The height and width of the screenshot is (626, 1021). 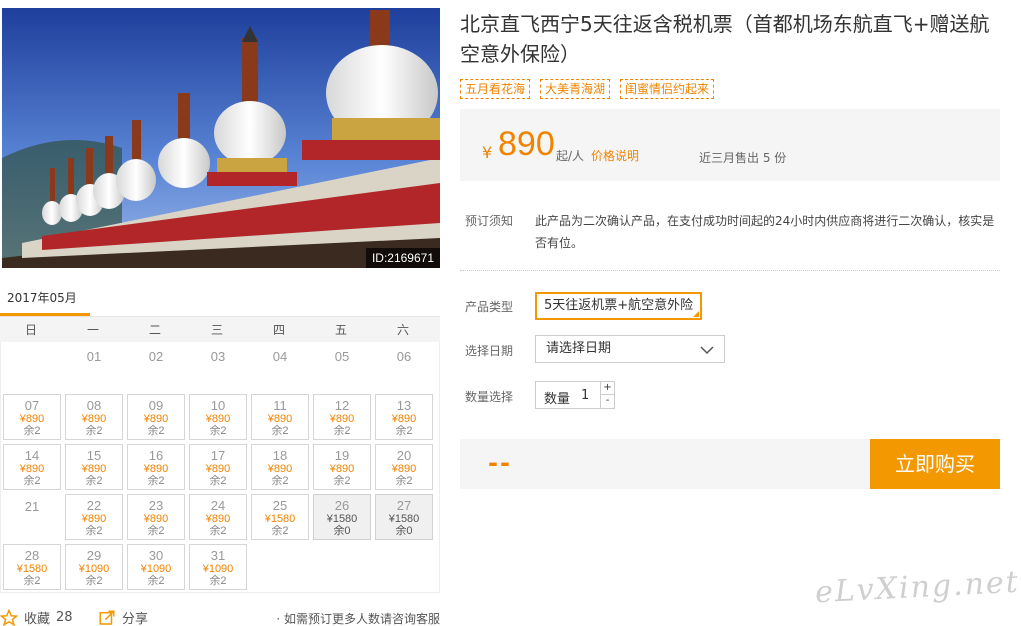 I want to click on calendar-day-cell: 04, so click(x=280, y=367).